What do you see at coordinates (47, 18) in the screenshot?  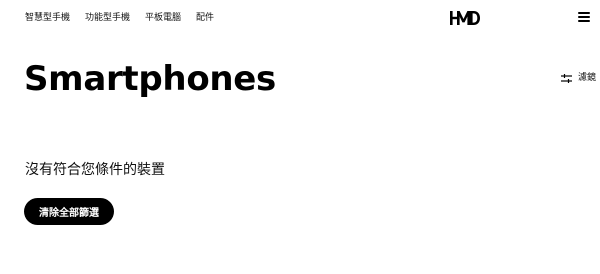 I see `nav-item-smartphones: 智慧型手機` at bounding box center [47, 18].